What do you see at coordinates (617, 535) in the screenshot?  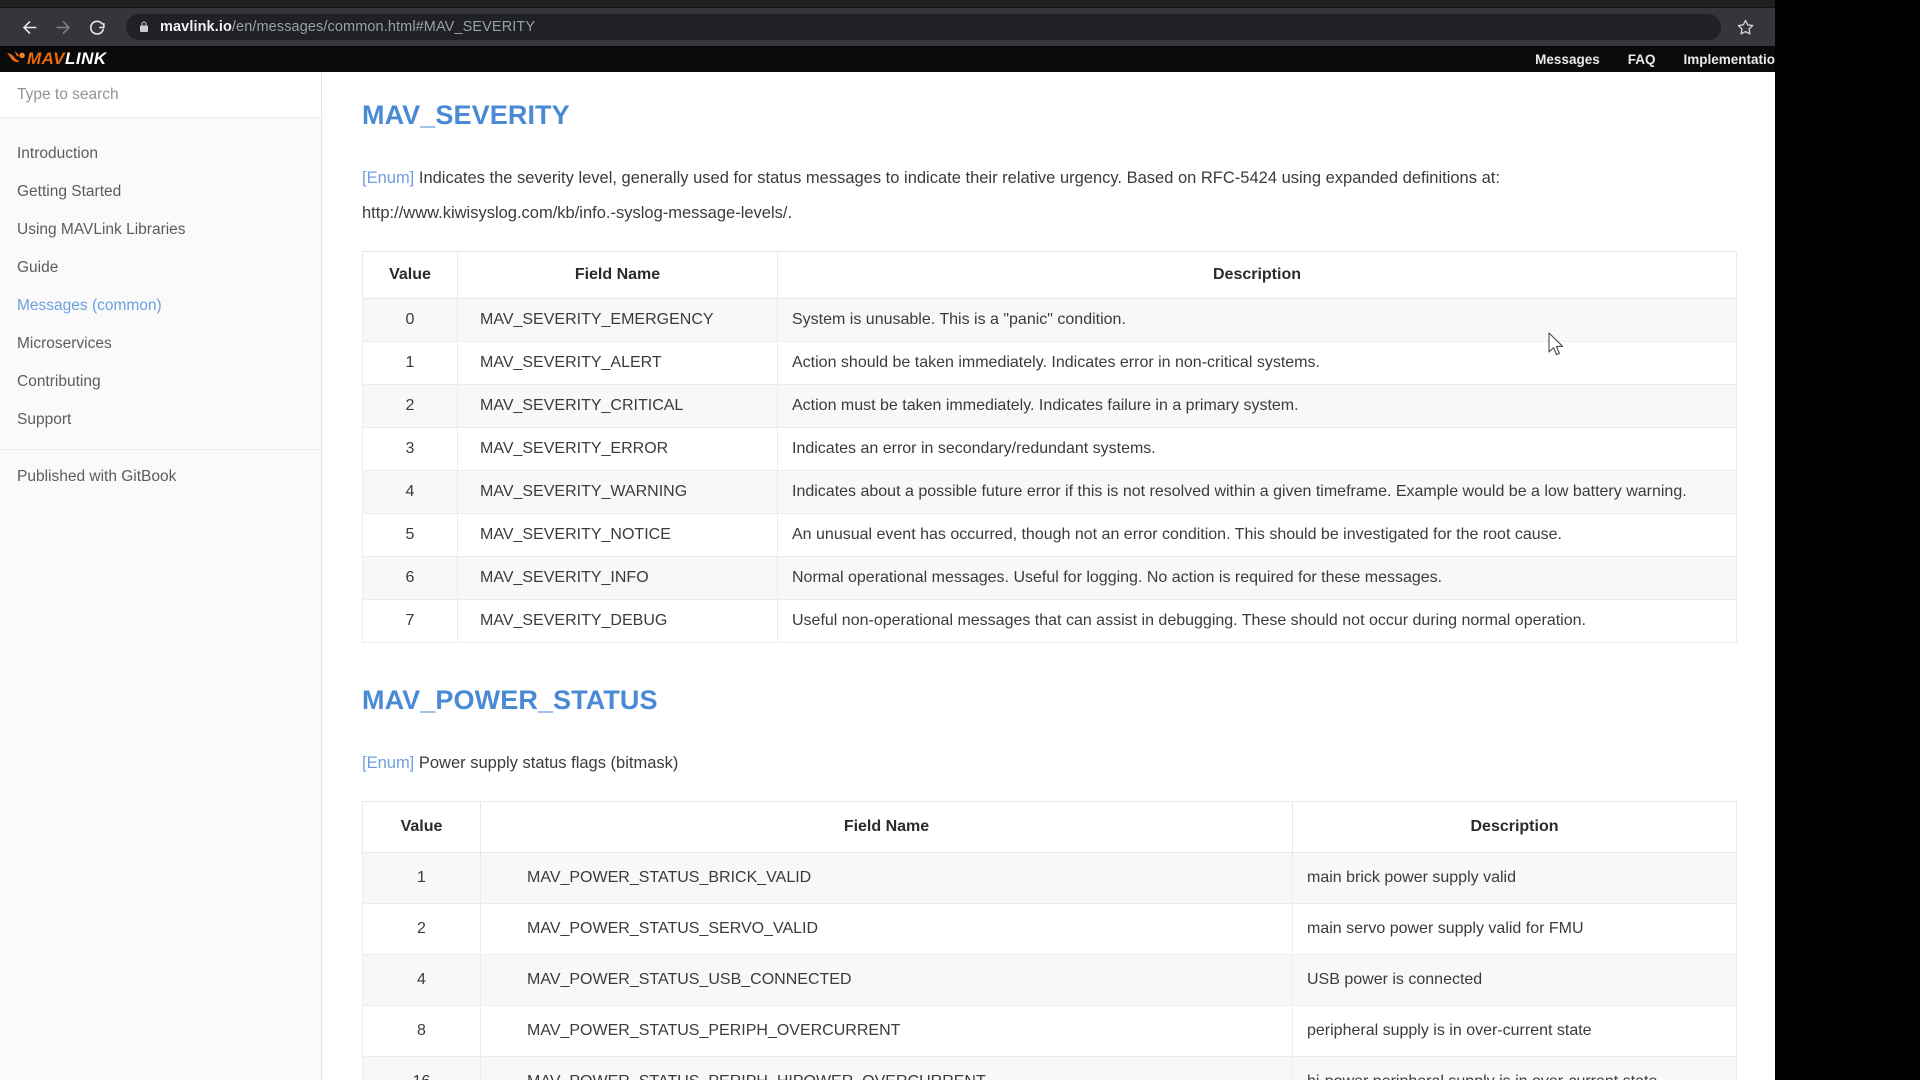 I see `cell-field-name: MAV_SEVERITY_NOTICE` at bounding box center [617, 535].